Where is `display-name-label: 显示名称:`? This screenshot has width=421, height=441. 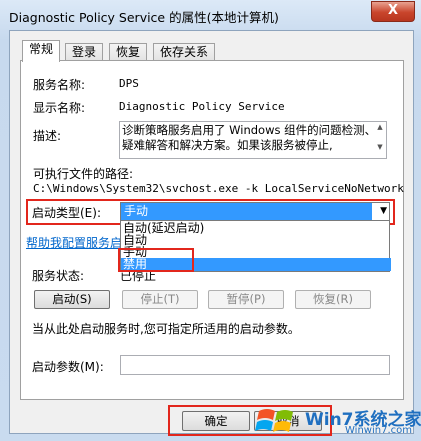 display-name-label: 显示名称: is located at coordinates (59, 108).